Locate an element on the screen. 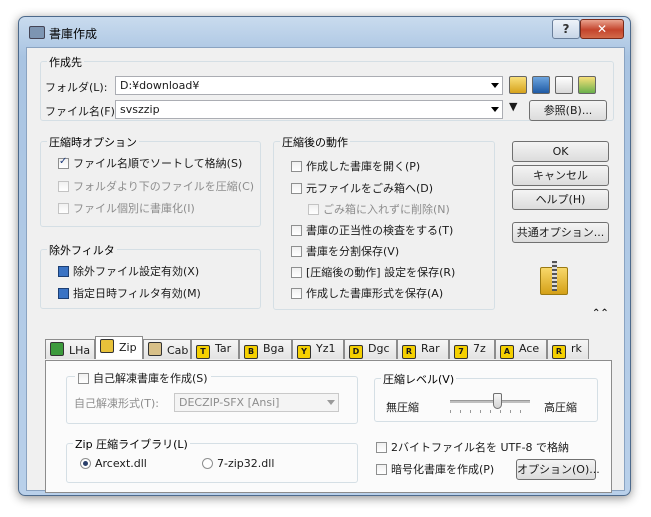 This screenshot has width=651, height=517. cab-icon is located at coordinates (155, 349).